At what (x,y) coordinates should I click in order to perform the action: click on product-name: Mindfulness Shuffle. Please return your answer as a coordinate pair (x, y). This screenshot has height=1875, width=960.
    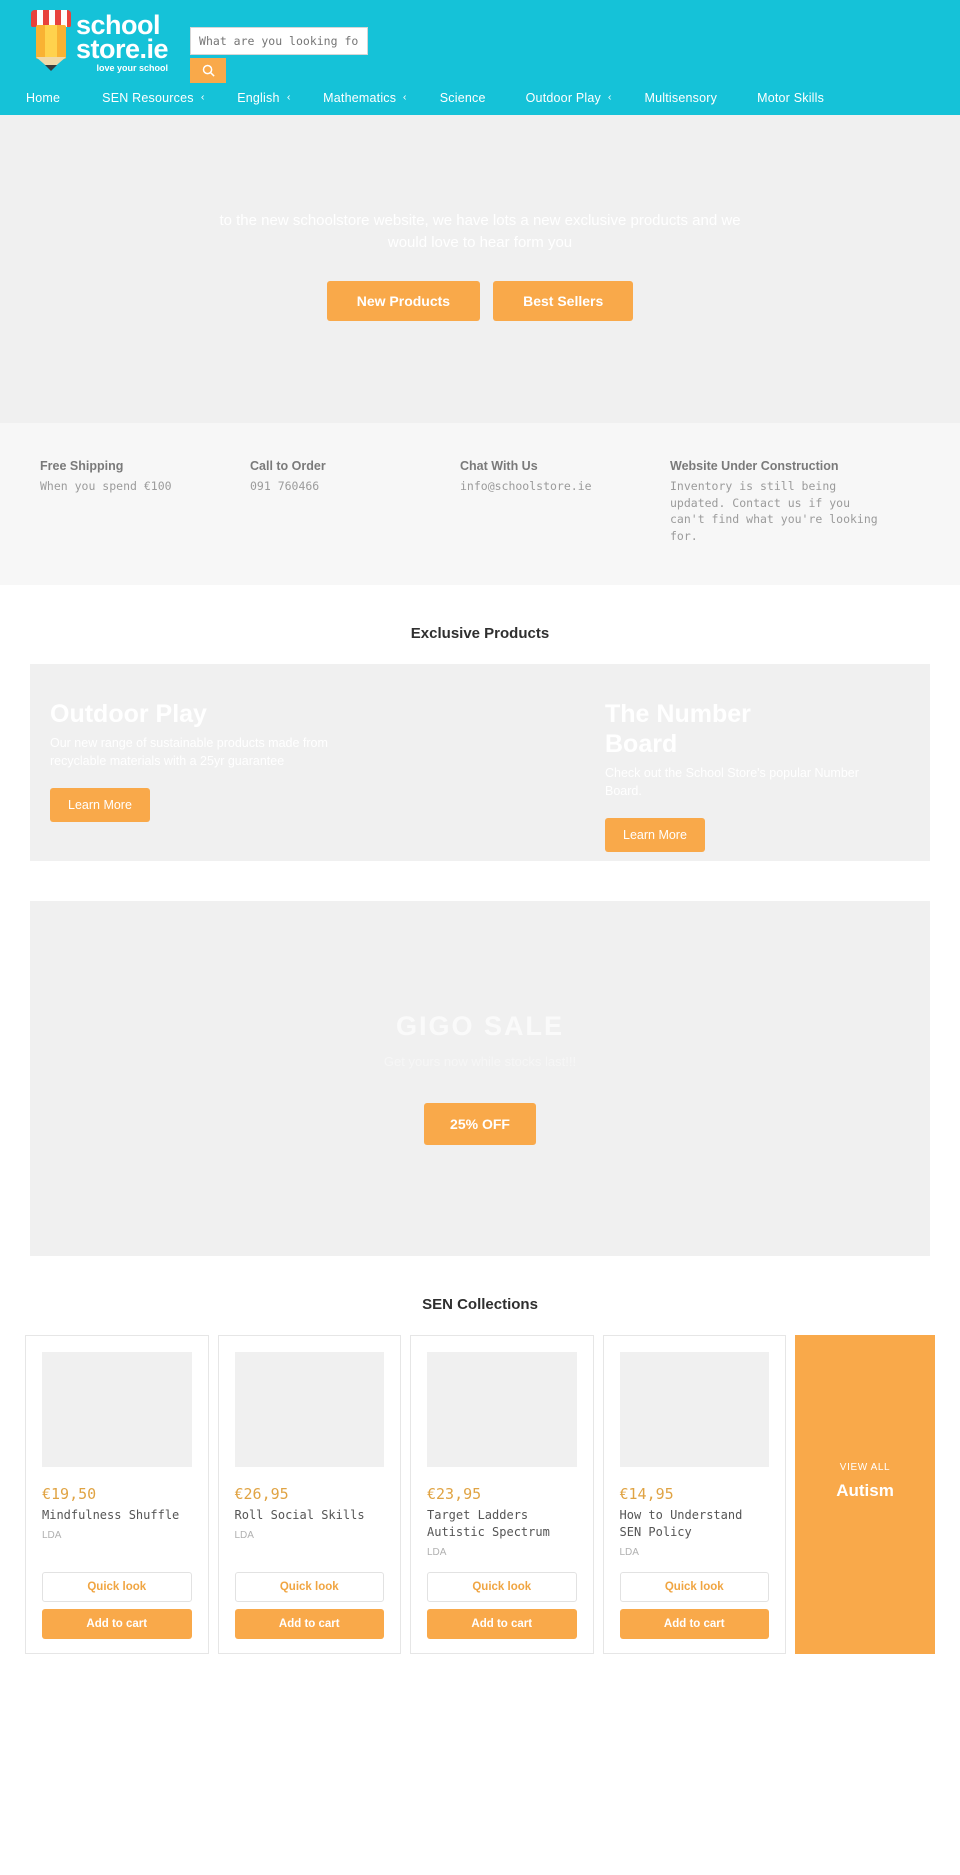
    Looking at the image, I should click on (111, 1514).